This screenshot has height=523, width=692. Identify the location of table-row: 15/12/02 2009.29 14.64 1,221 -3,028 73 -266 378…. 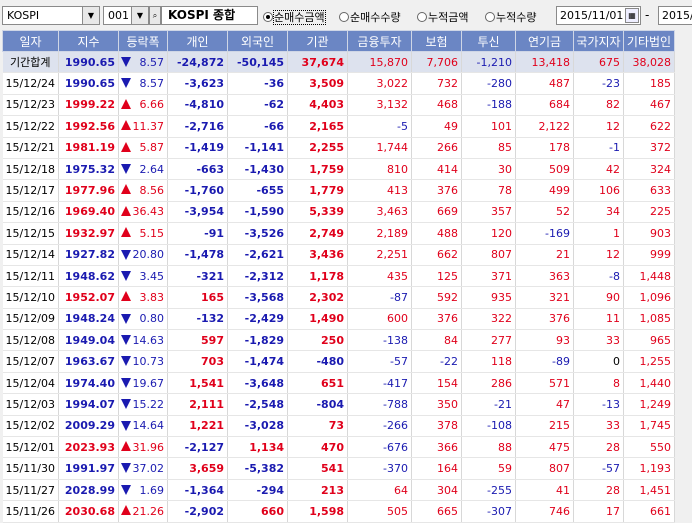
(338, 426).